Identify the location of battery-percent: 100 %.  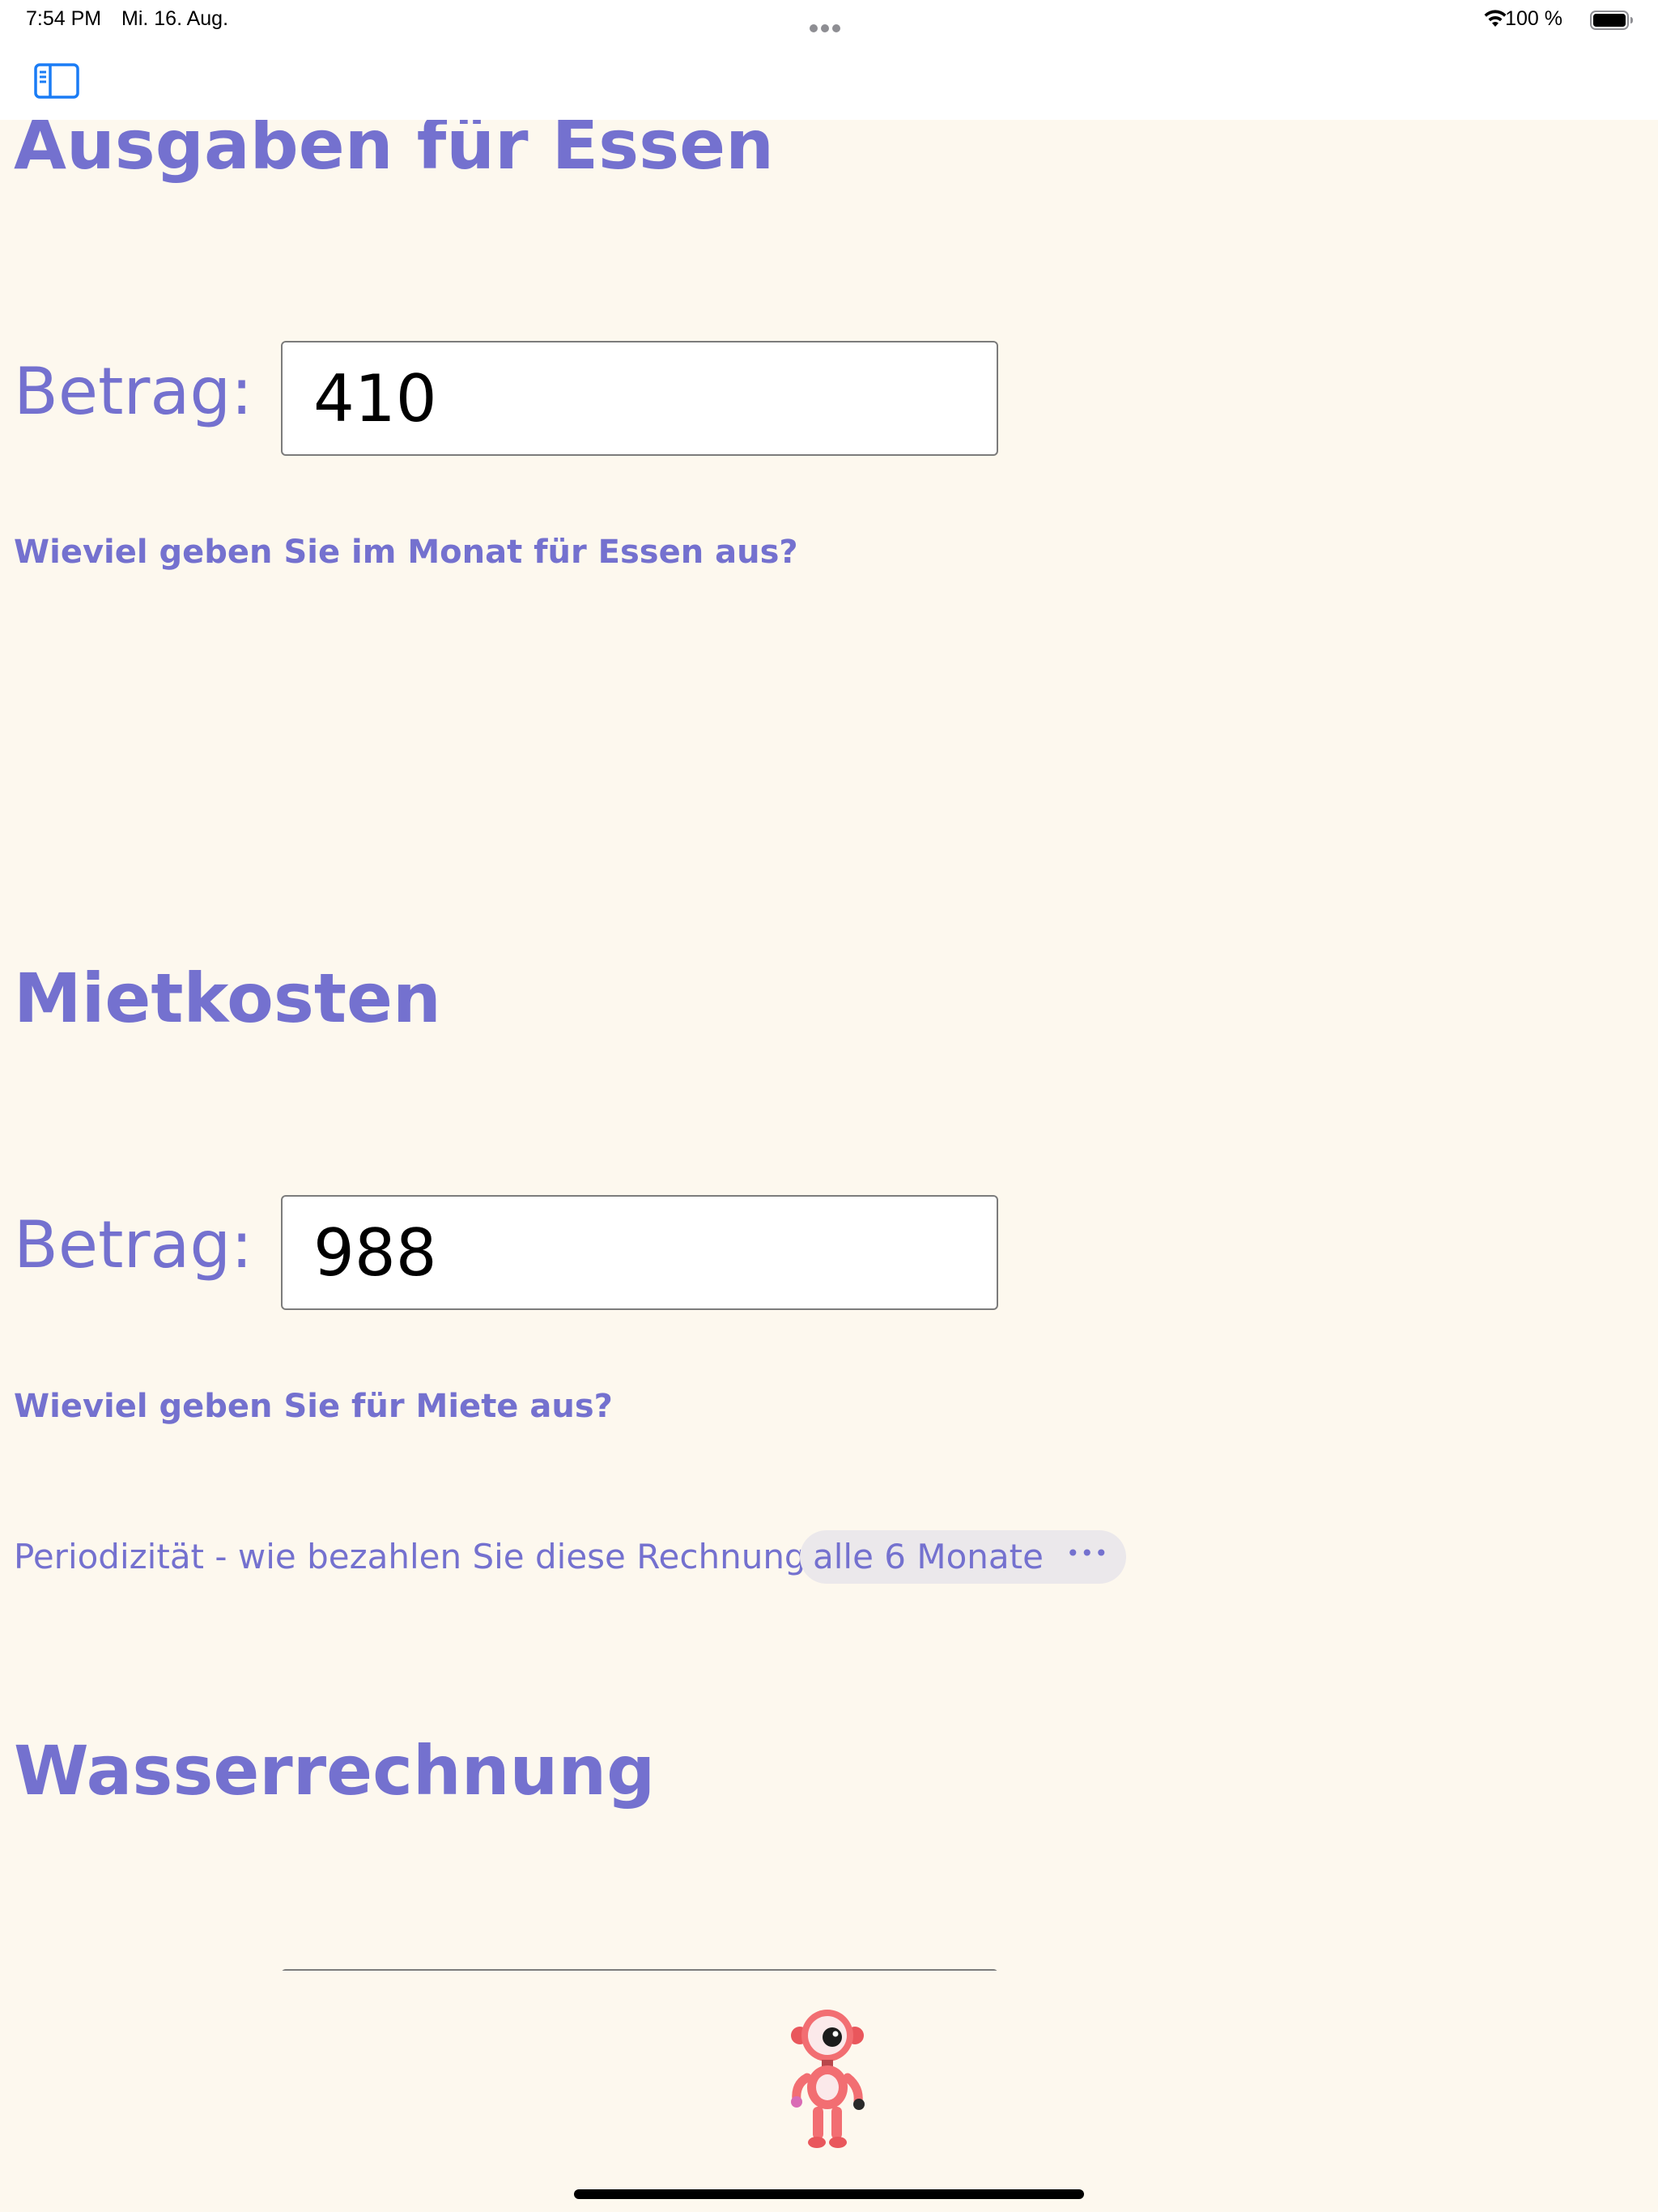
(1533, 19).